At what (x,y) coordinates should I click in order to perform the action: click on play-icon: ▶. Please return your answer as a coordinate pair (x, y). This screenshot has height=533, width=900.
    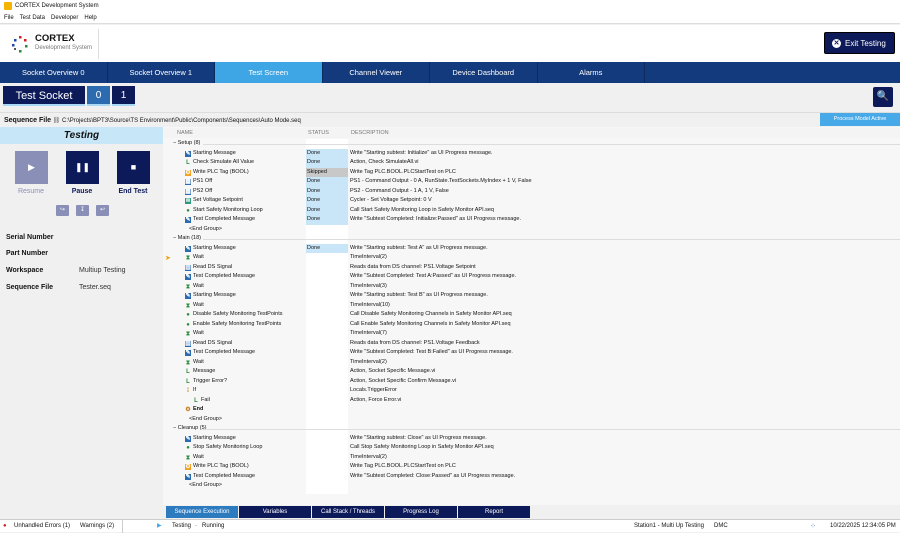
    Looking at the image, I should click on (31, 167).